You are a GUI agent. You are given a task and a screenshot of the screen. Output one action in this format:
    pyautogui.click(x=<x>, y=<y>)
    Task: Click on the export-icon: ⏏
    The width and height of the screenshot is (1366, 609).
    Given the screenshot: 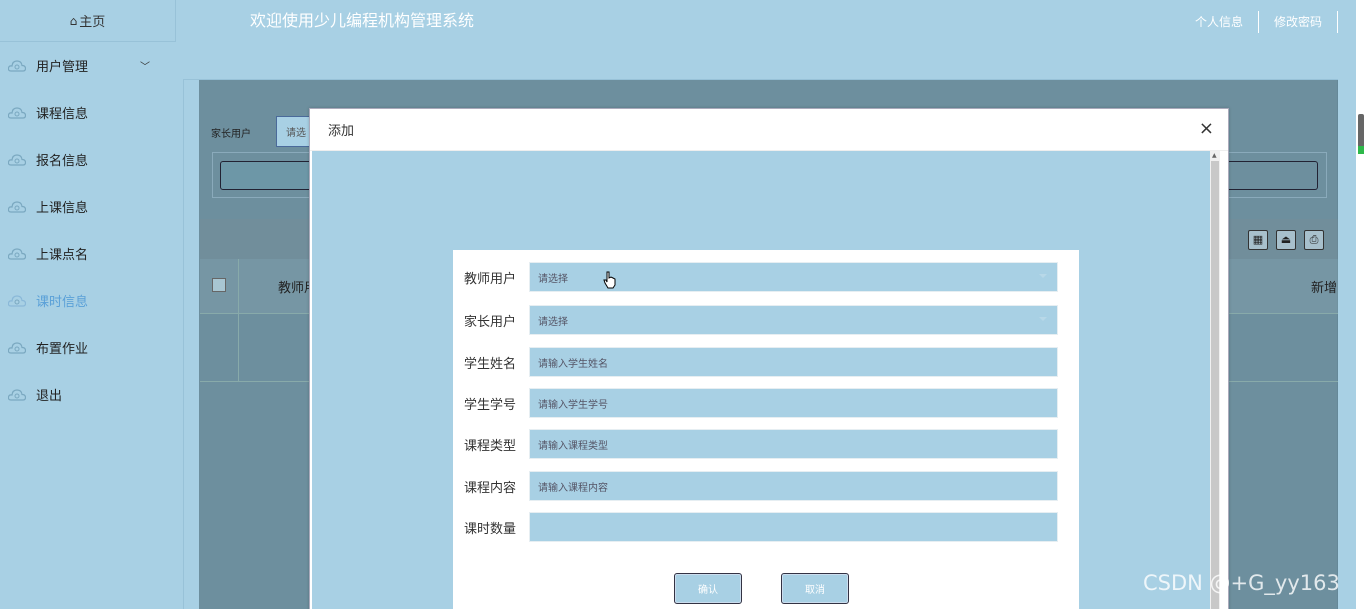 What is the action you would take?
    pyautogui.click(x=1286, y=240)
    